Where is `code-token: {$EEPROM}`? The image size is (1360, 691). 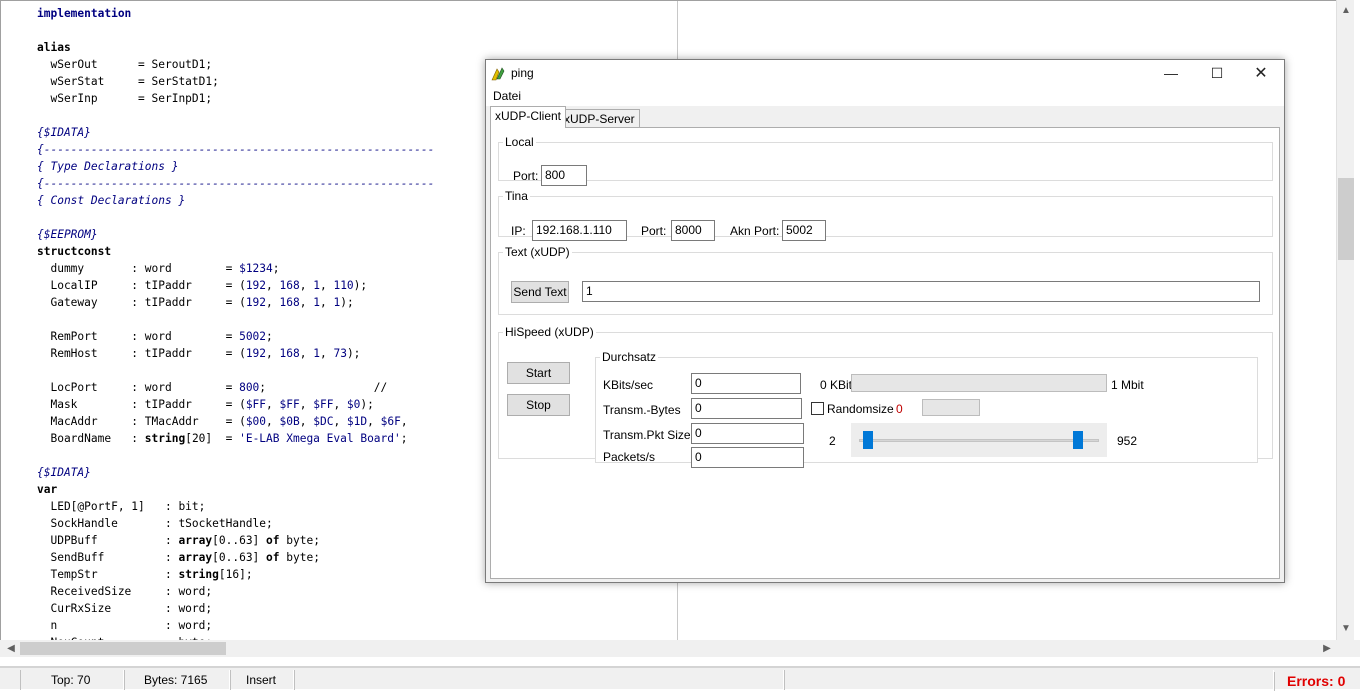
code-token: {$EEPROM} is located at coordinates (67, 234).